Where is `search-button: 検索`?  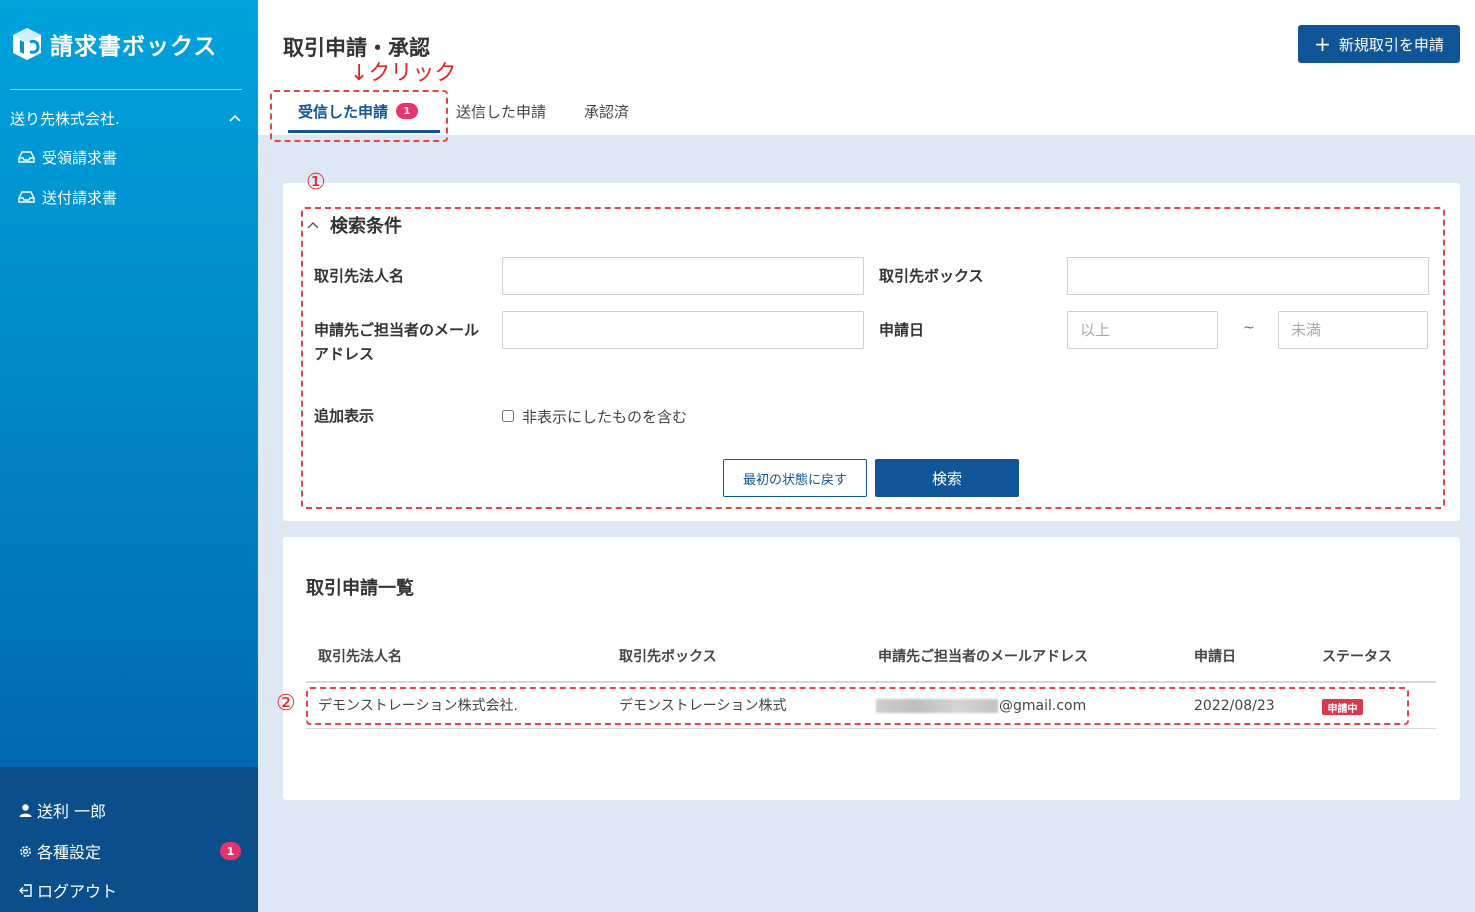 search-button: 検索 is located at coordinates (947, 478).